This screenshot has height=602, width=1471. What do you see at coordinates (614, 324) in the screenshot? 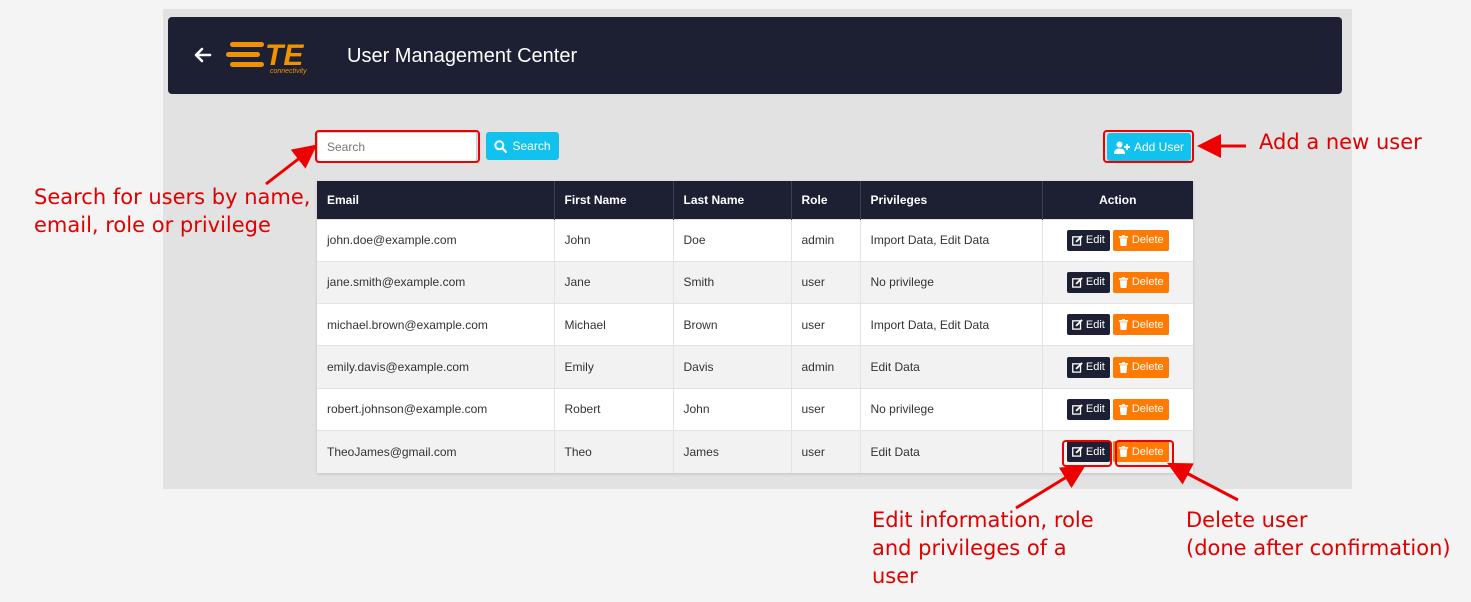
I see `cell-first-name: Michael` at bounding box center [614, 324].